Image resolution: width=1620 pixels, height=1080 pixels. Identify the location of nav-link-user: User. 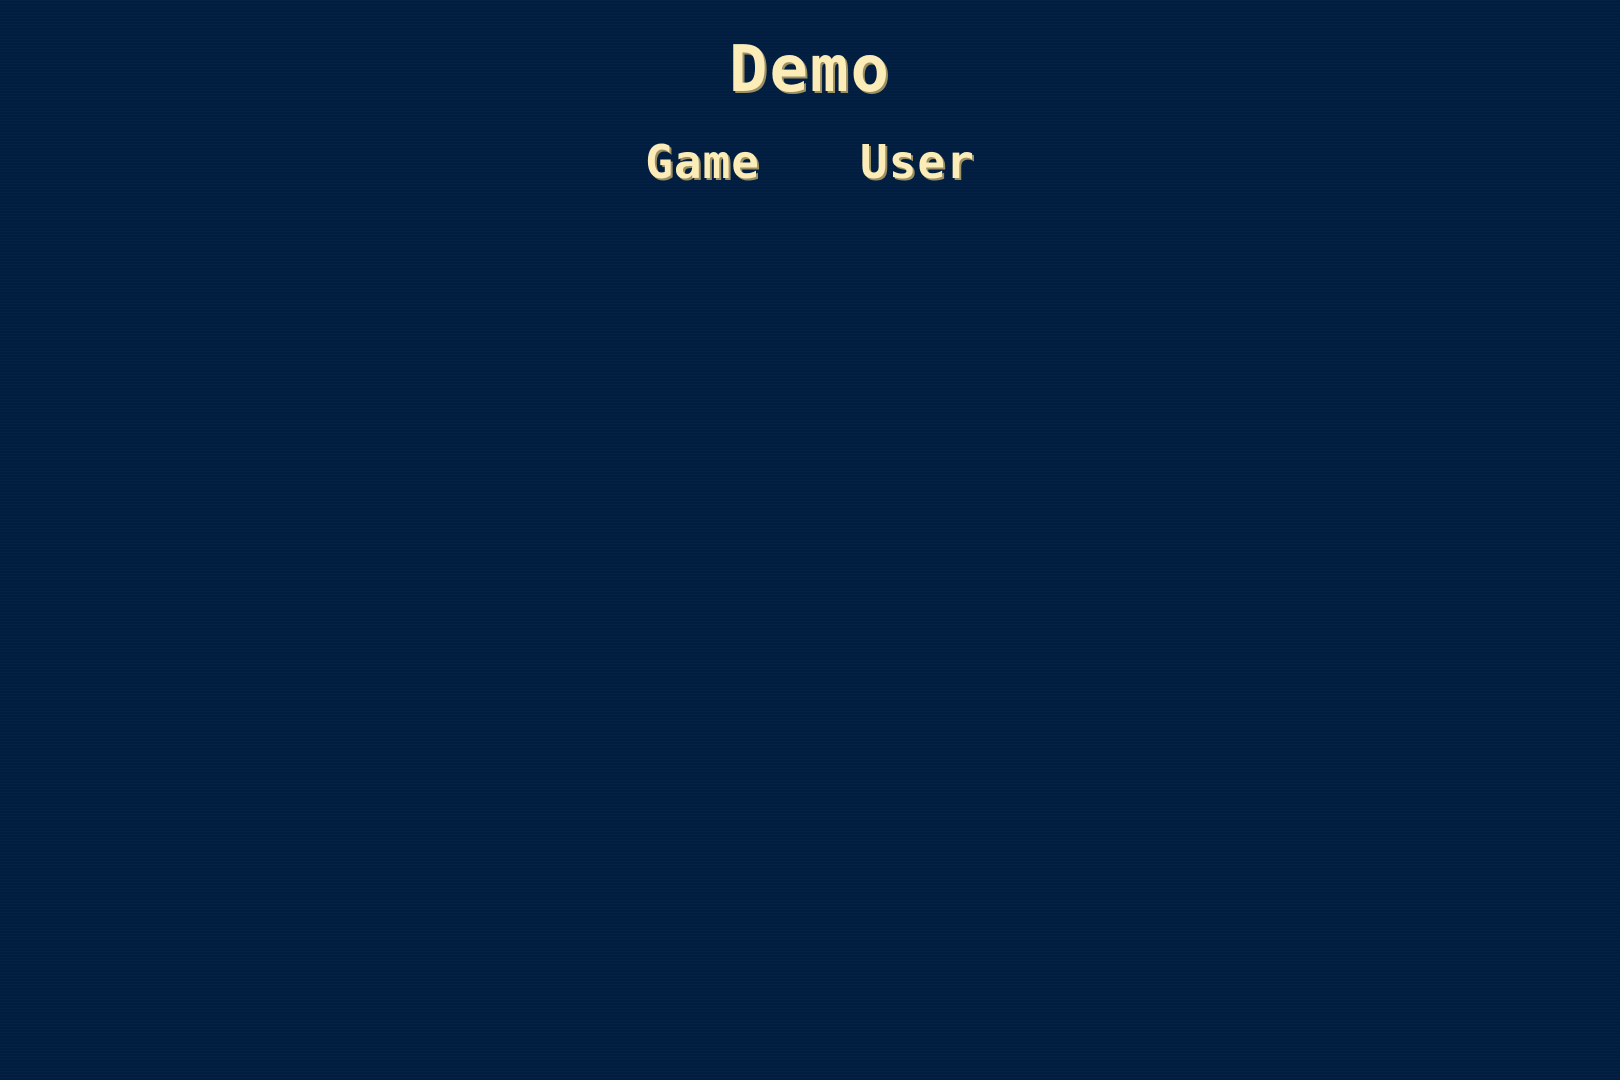
(917, 162).